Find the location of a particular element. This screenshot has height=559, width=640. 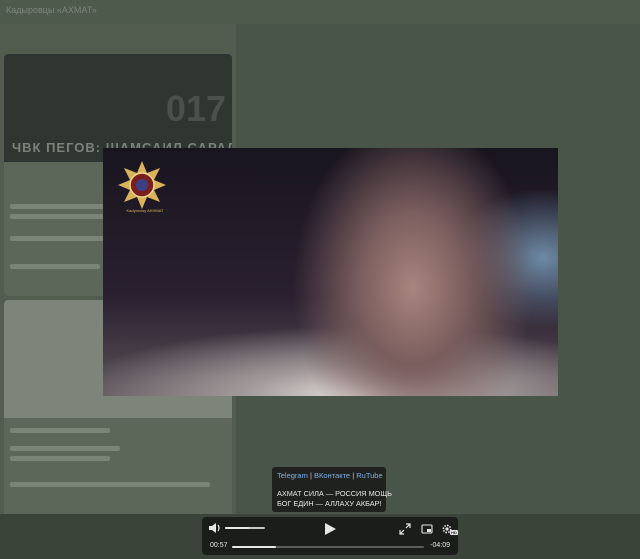

channel-header: Кадыровцы «АХМАТ» is located at coordinates (320, 12).